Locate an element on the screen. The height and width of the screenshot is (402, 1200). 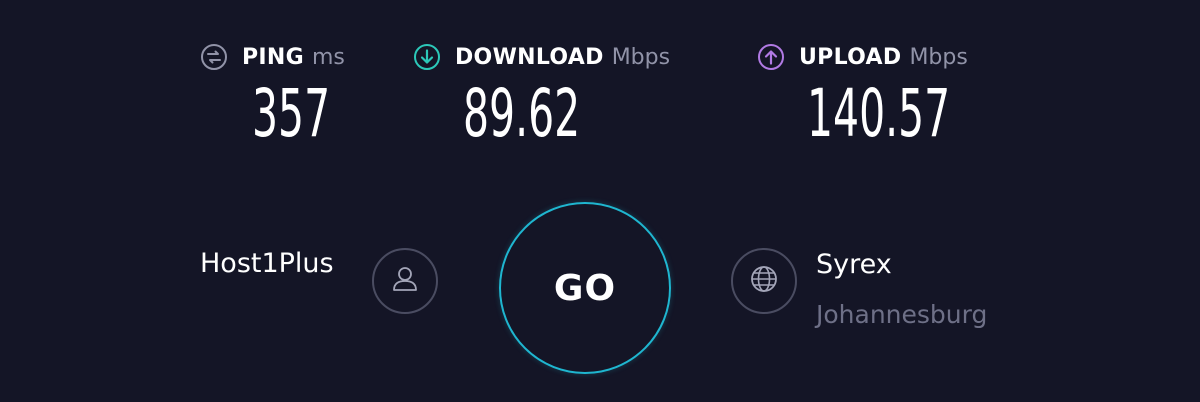
globe-icon is located at coordinates (764, 281).